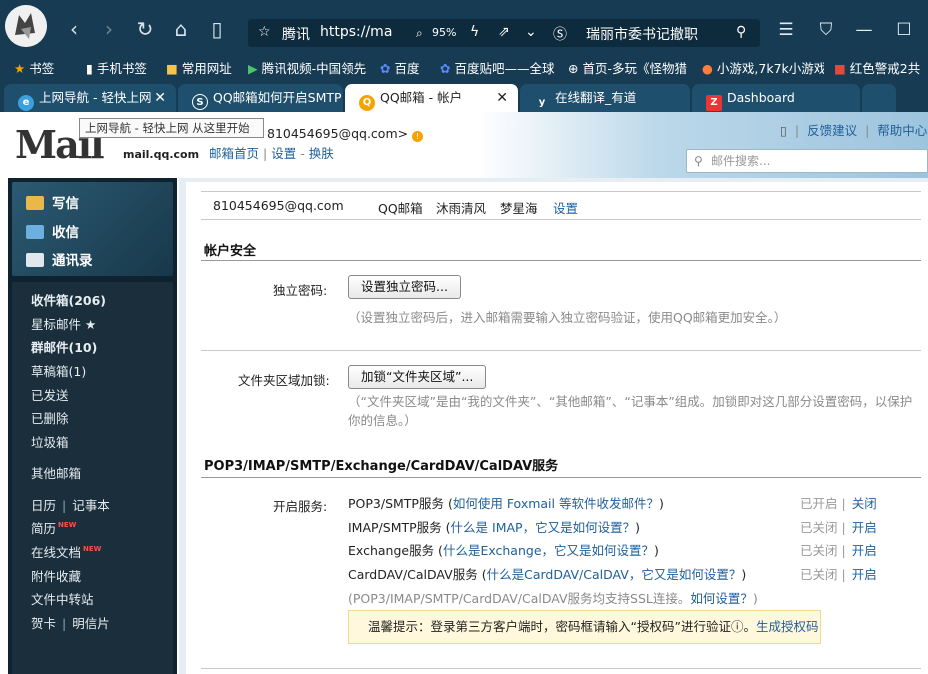 The width and height of the screenshot is (928, 674). Describe the element at coordinates (68, 299) in the screenshot. I see `folder-inbox: 收件箱(206)` at that location.